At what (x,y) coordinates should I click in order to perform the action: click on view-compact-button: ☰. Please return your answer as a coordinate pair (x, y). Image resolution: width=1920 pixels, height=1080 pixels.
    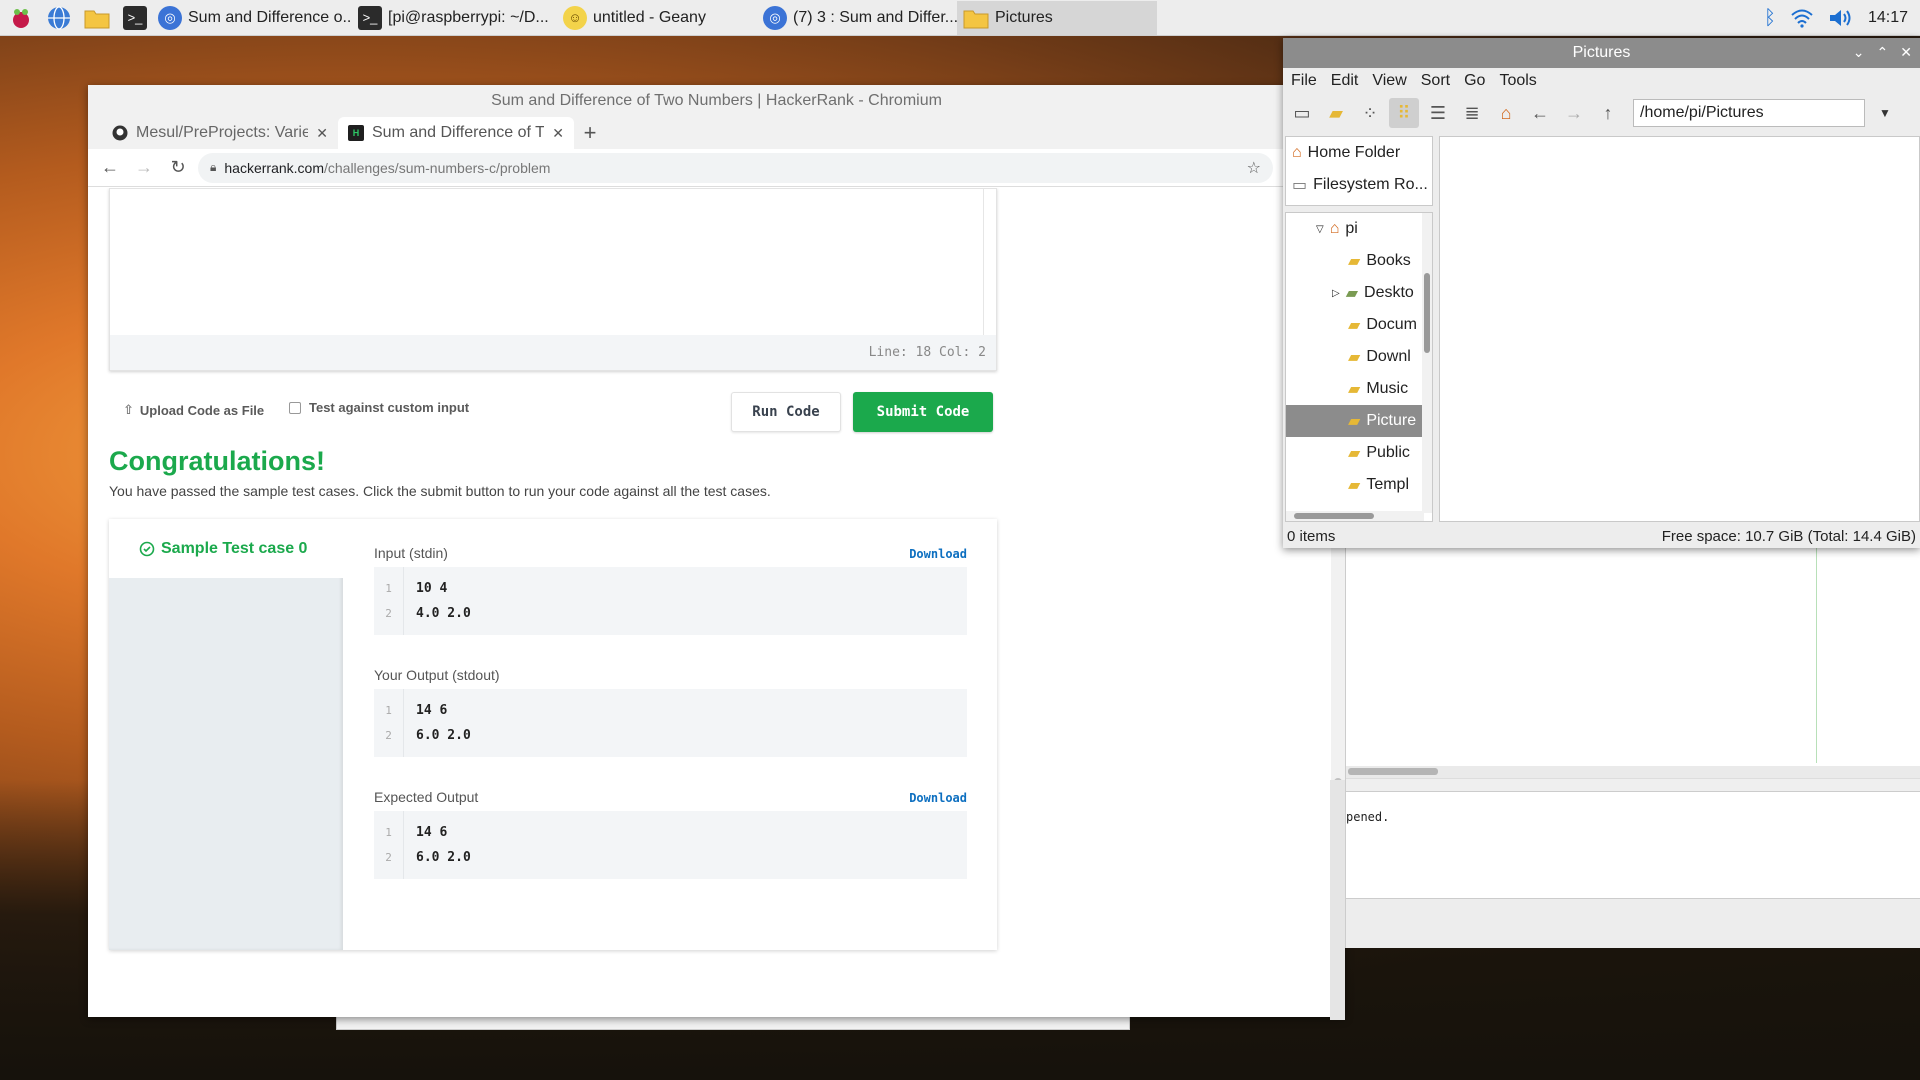
    Looking at the image, I should click on (1438, 113).